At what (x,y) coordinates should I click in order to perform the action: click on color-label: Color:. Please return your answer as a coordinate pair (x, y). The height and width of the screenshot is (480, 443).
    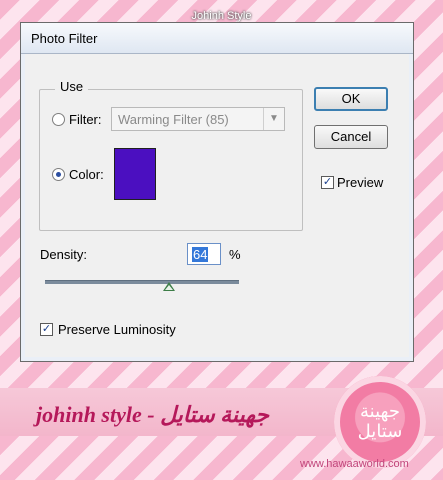
    Looking at the image, I should click on (86, 174).